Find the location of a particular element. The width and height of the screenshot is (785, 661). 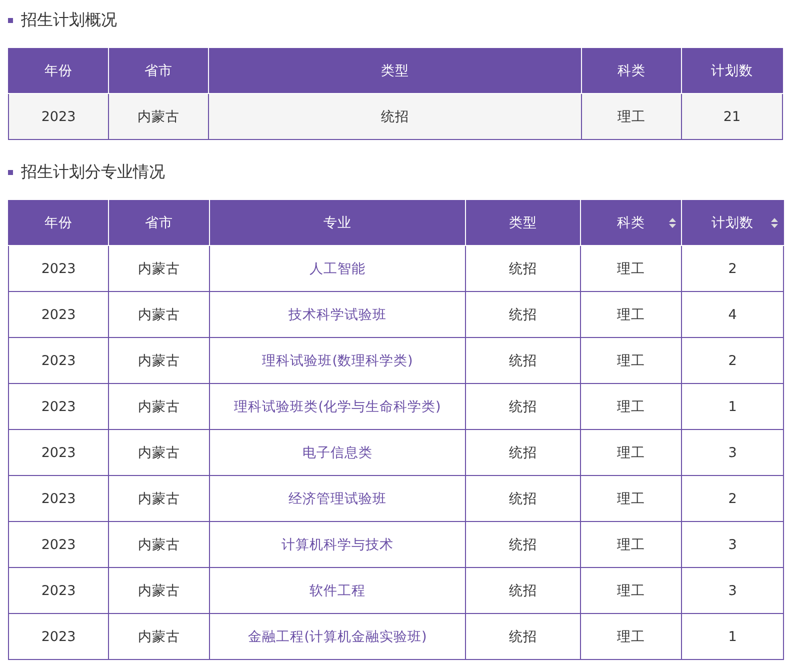

table-cell: 4 is located at coordinates (733, 315).